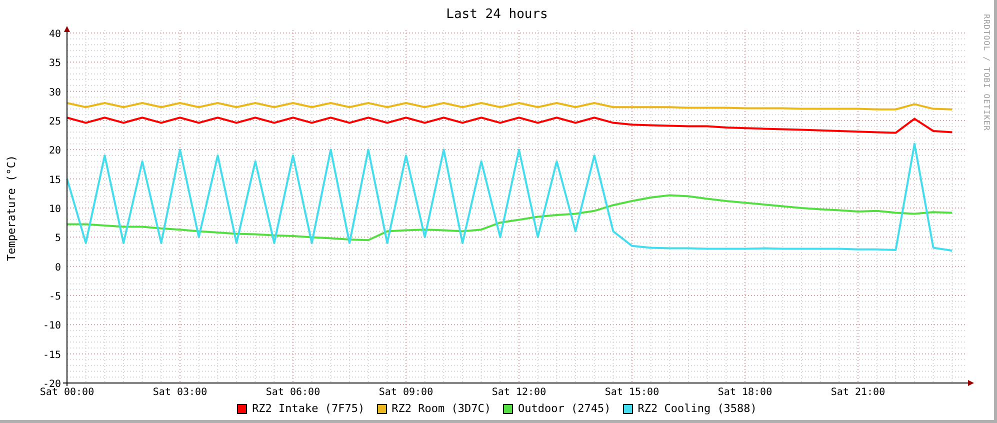 The height and width of the screenshot is (423, 997). What do you see at coordinates (745, 392) in the screenshot?
I see `x-tick-label: Sat 18:00` at bounding box center [745, 392].